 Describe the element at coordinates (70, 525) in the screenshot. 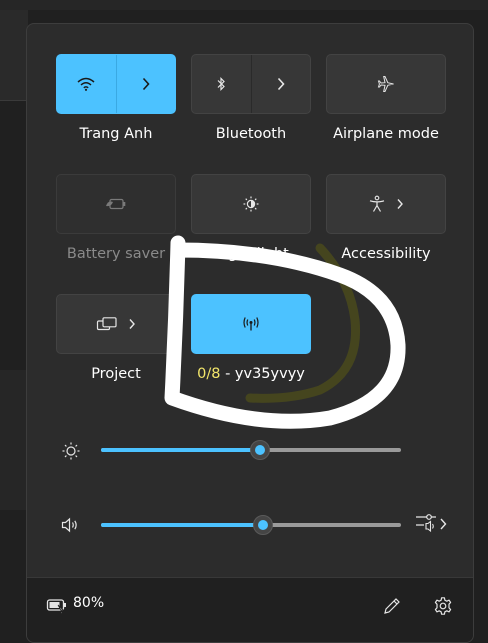

I see `speaker-icon` at that location.